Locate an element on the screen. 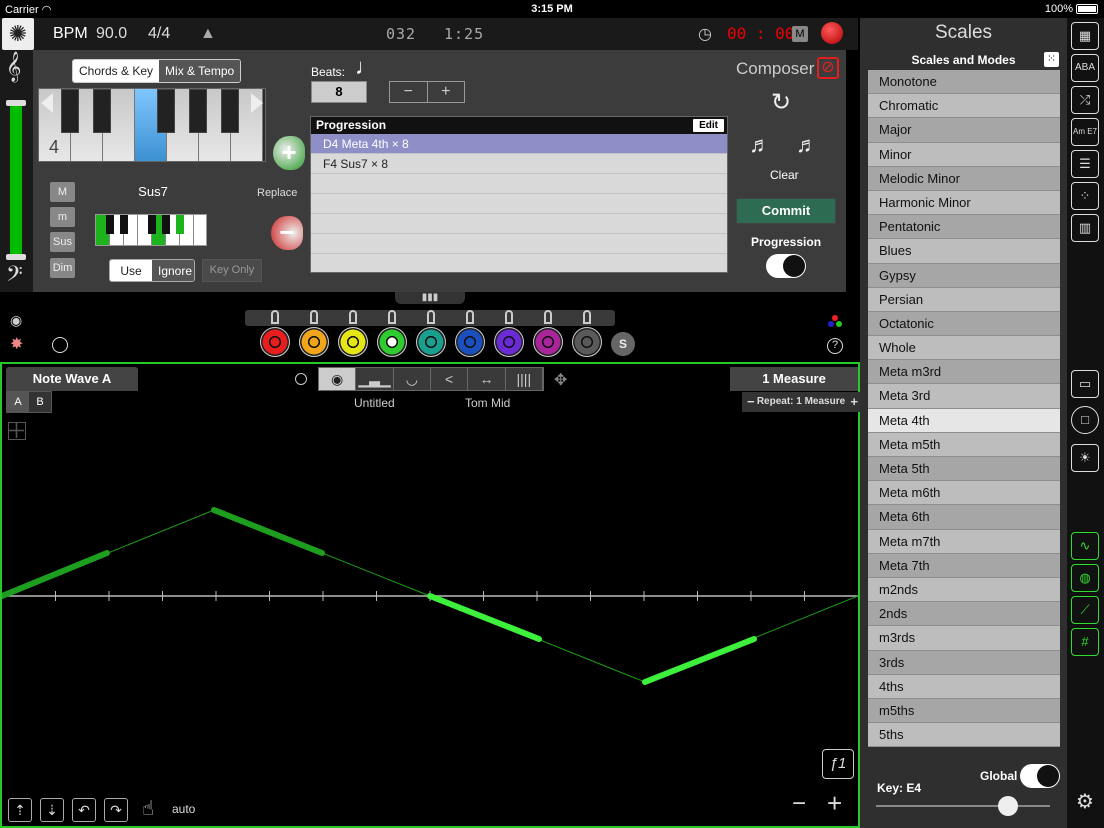 The width and height of the screenshot is (1104, 828). chord-major-button: M is located at coordinates (62, 192).